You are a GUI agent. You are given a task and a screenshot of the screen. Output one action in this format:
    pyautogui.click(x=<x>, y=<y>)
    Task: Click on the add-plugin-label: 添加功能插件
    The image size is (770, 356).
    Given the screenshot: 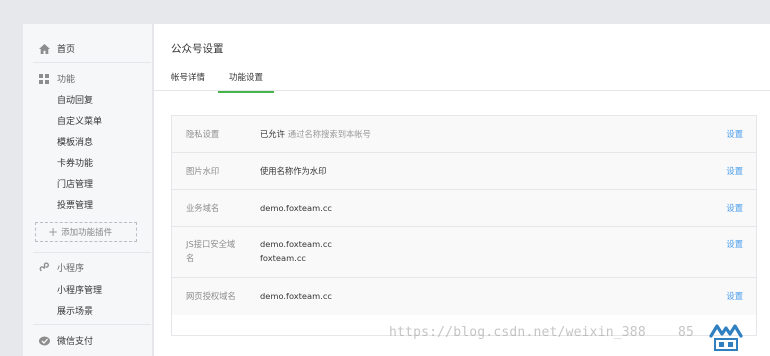 What is the action you would take?
    pyautogui.click(x=87, y=233)
    